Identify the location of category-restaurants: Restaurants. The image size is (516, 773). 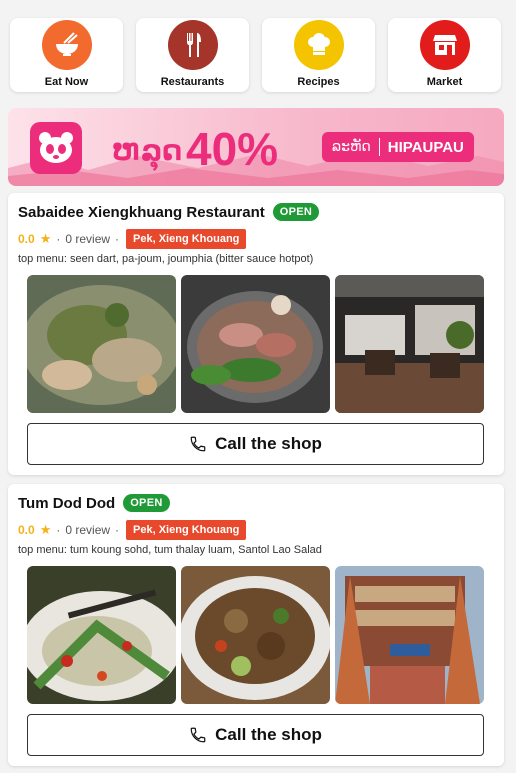
(192, 55).